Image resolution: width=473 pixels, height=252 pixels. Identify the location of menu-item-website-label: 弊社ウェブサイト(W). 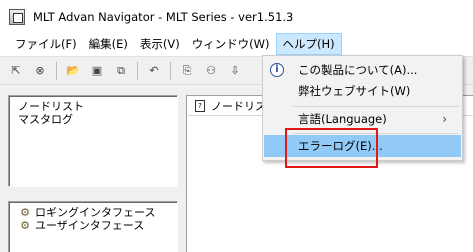
(354, 91).